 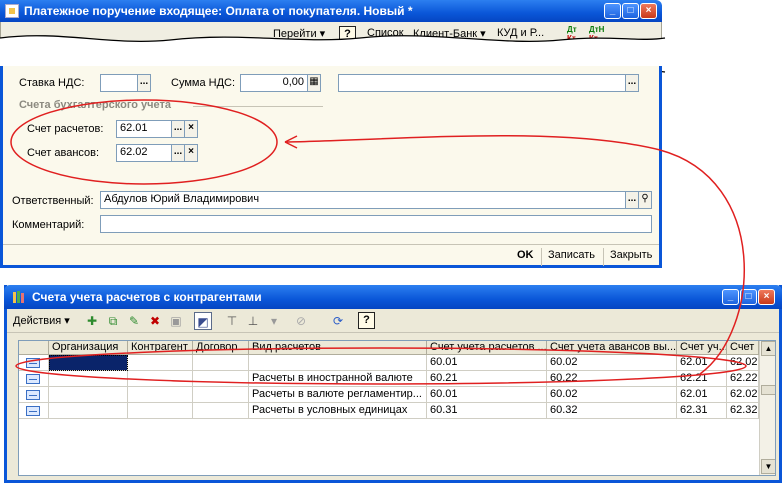 What do you see at coordinates (768, 348) in the screenshot?
I see `scroll-up-icon: ▲` at bounding box center [768, 348].